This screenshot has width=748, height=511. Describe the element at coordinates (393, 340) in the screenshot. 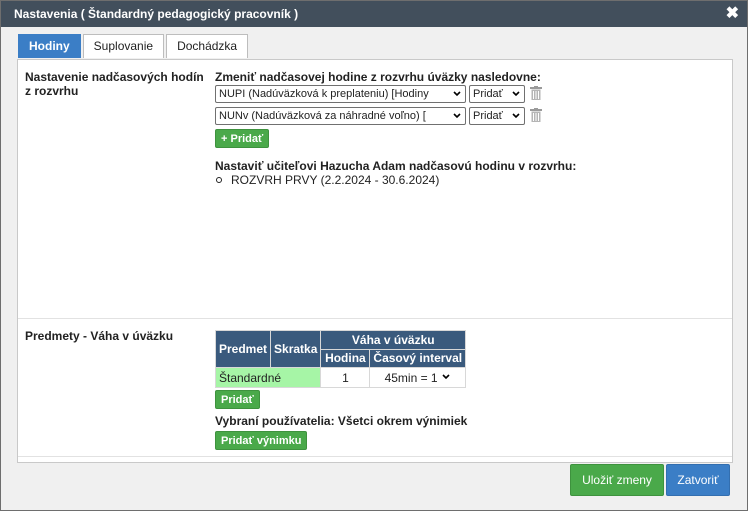

I see `col-weight-header: Váha v úväzku` at that location.